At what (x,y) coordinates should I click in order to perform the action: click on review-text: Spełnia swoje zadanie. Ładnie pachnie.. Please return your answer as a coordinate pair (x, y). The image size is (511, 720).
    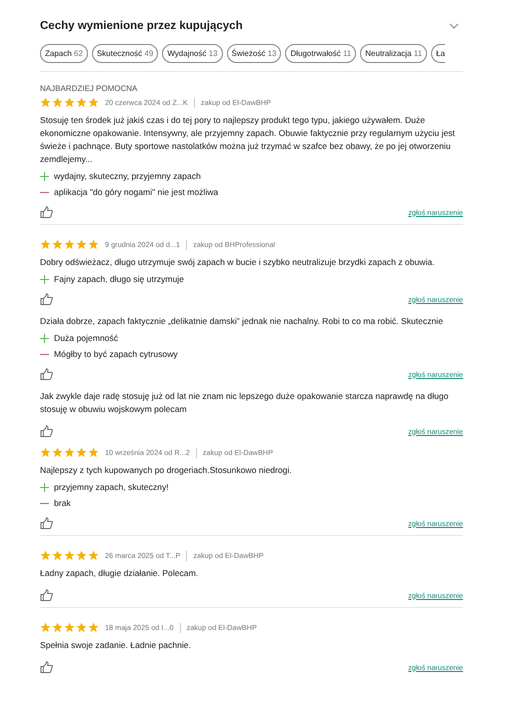
    Looking at the image, I should click on (116, 645).